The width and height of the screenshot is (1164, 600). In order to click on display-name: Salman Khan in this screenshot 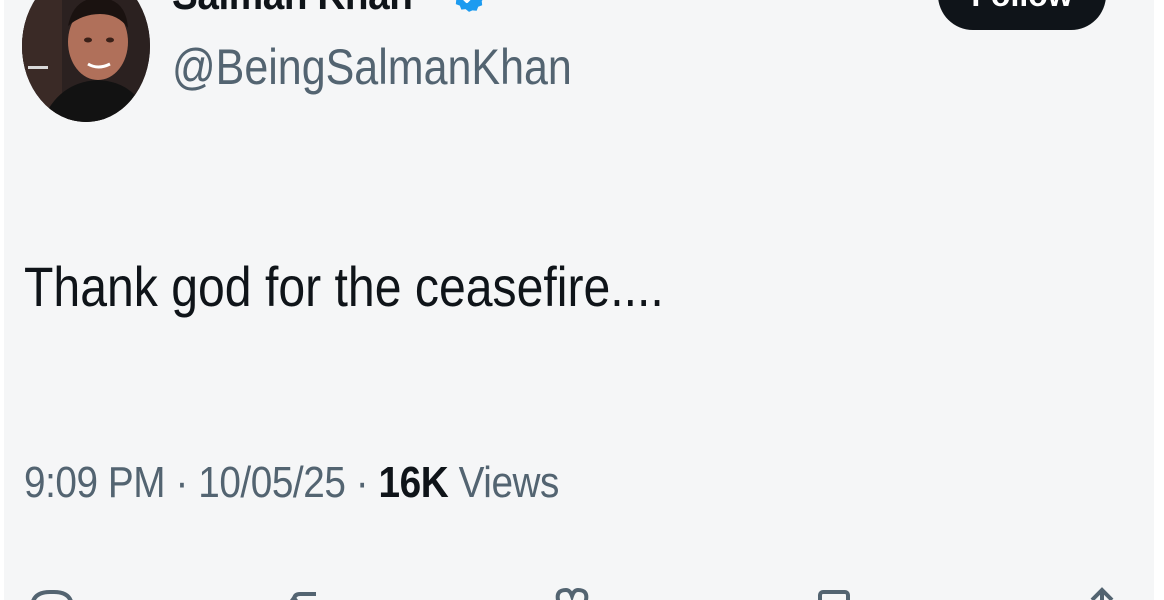, I will do `click(292, 10)`.